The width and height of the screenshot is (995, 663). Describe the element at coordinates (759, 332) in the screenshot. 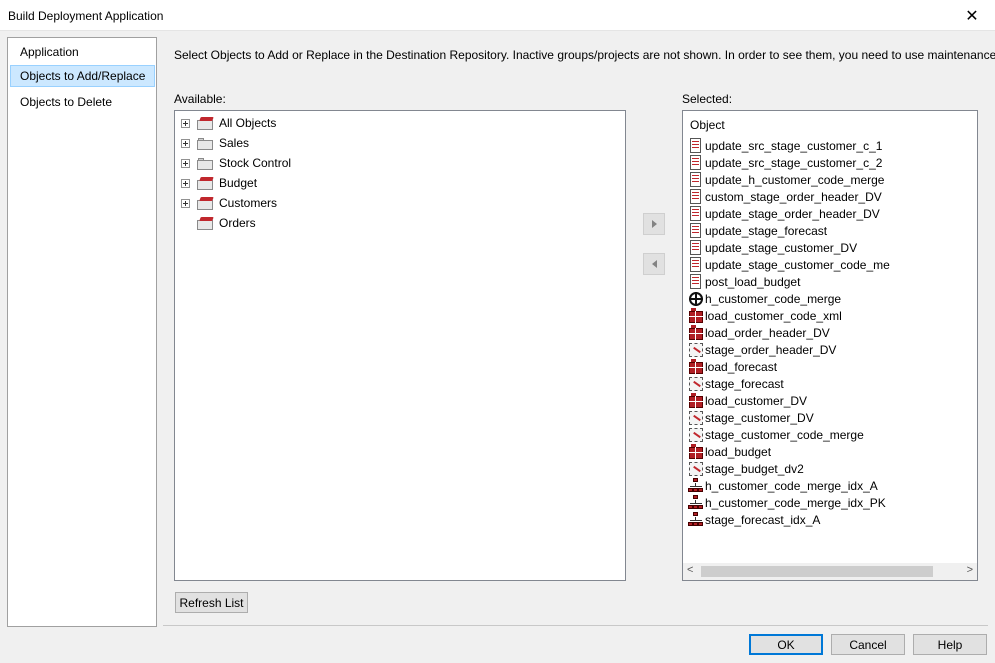

I see `list-item: load_order_header_DV` at that location.